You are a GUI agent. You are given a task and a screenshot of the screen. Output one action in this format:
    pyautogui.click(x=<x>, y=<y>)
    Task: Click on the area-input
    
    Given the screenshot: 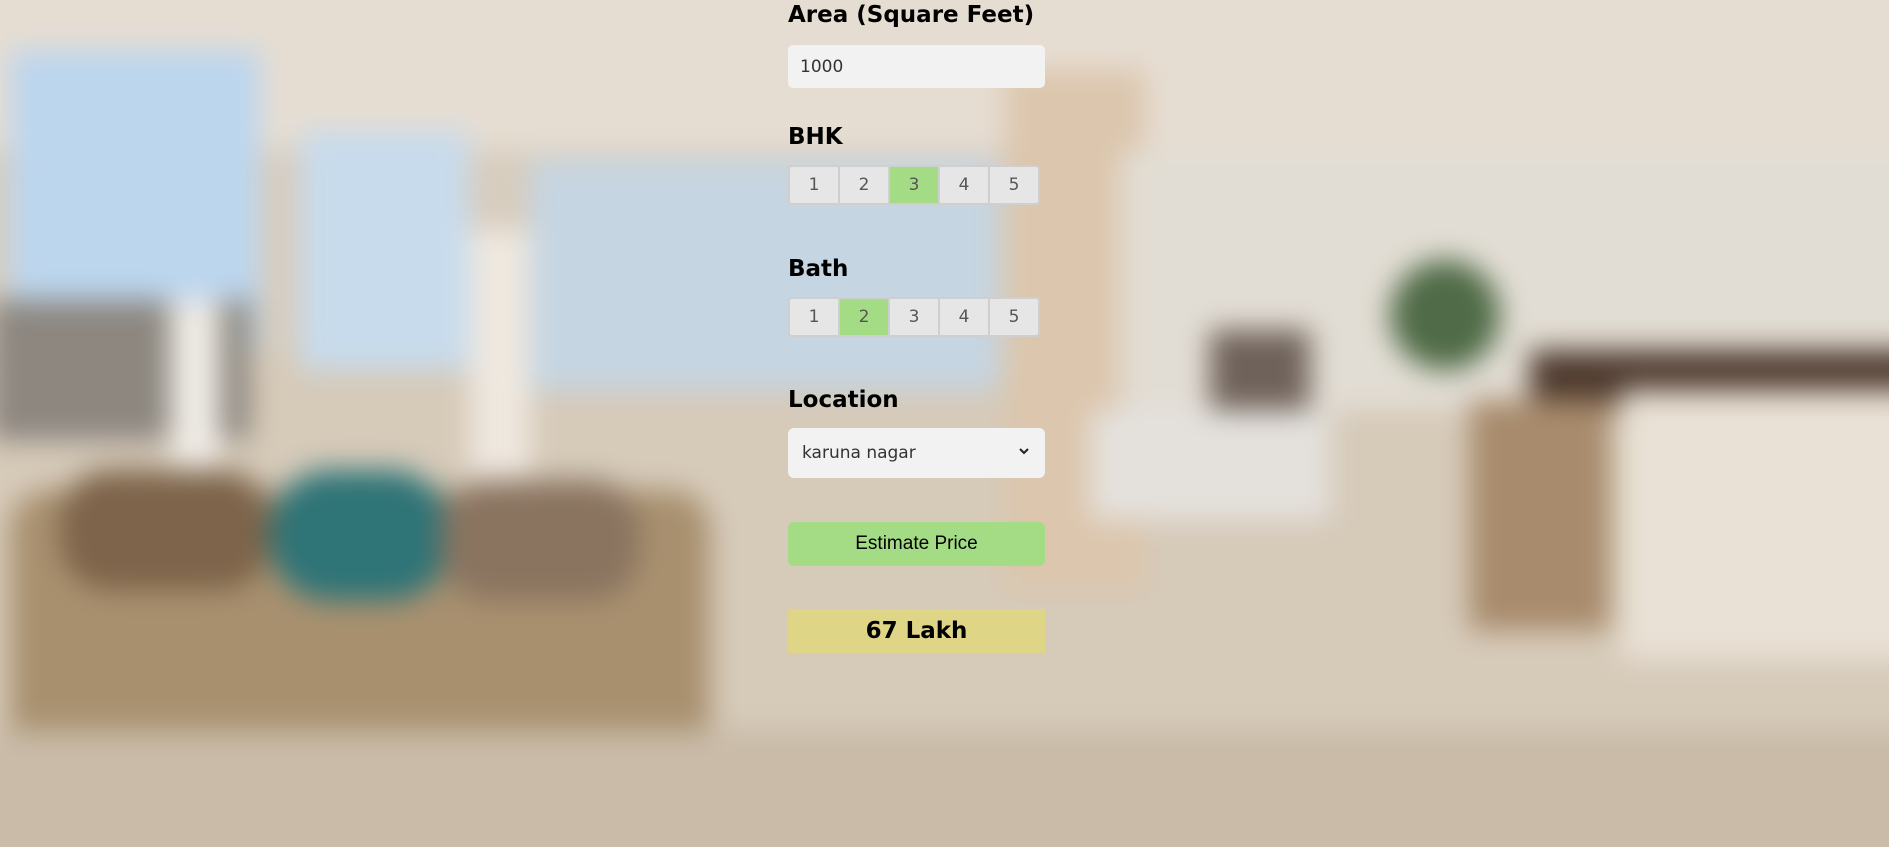 What is the action you would take?
    pyautogui.click(x=916, y=66)
    